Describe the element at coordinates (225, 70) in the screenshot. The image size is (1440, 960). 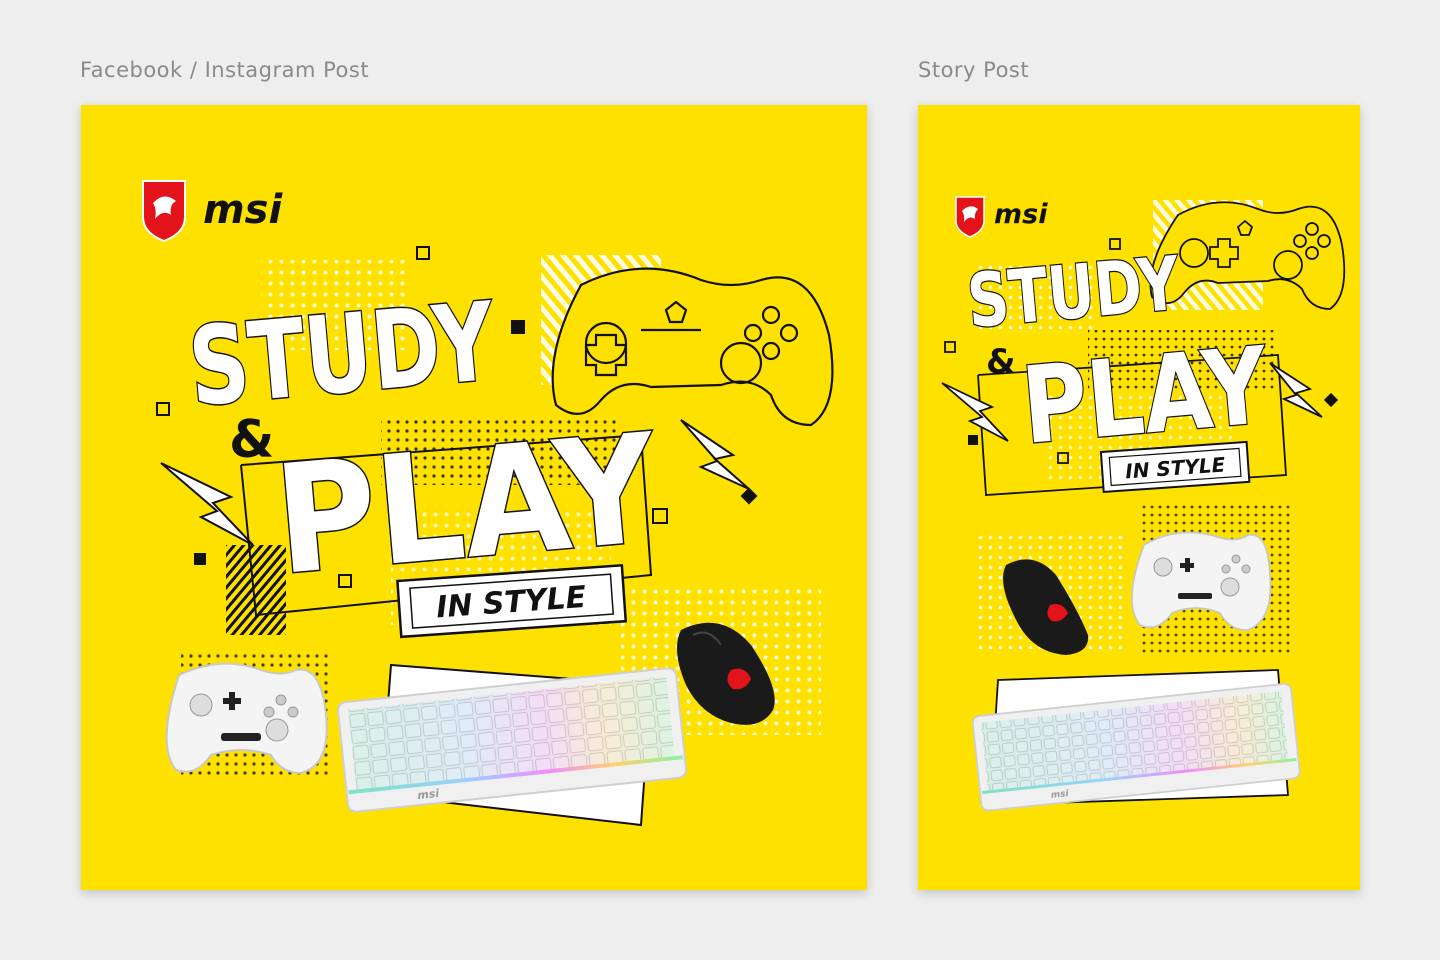
I see `post-section-label: Facebook / Instagram Post` at that location.